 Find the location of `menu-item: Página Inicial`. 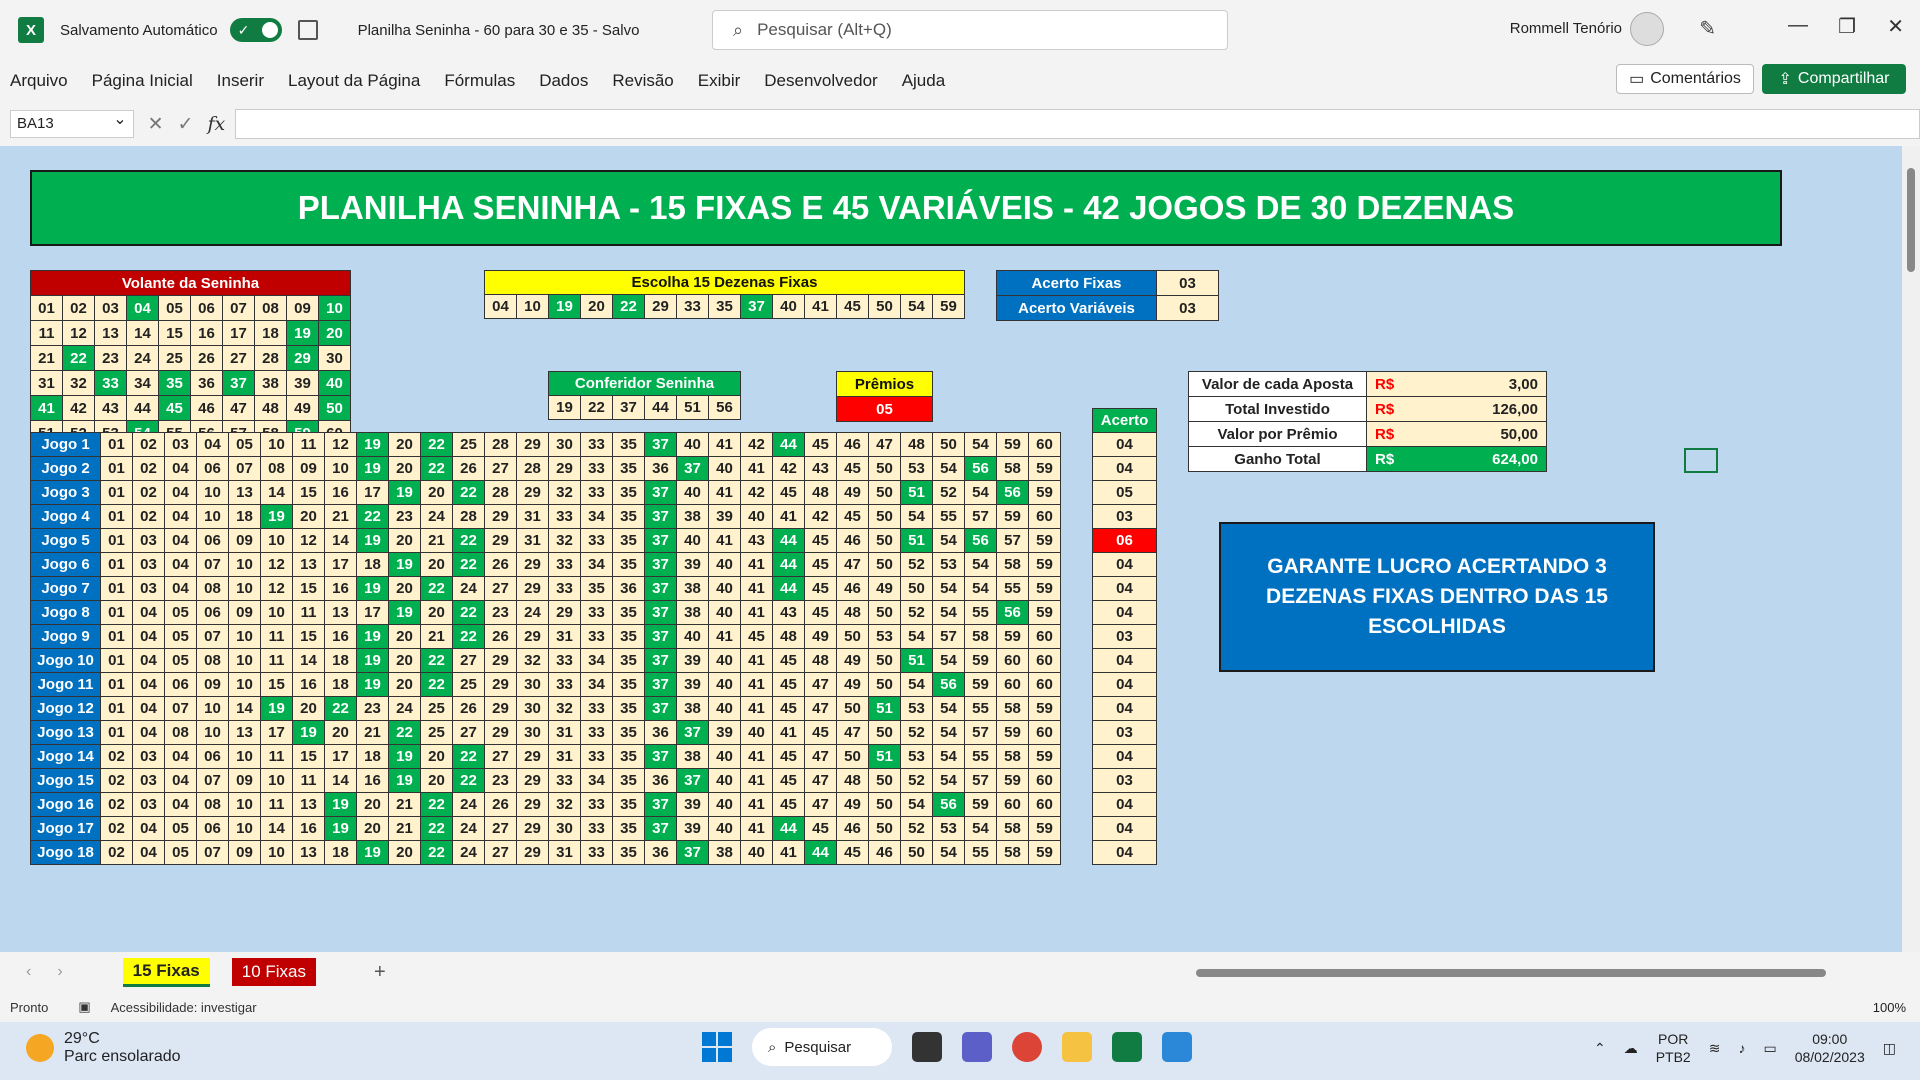

menu-item: Página Inicial is located at coordinates (142, 81).